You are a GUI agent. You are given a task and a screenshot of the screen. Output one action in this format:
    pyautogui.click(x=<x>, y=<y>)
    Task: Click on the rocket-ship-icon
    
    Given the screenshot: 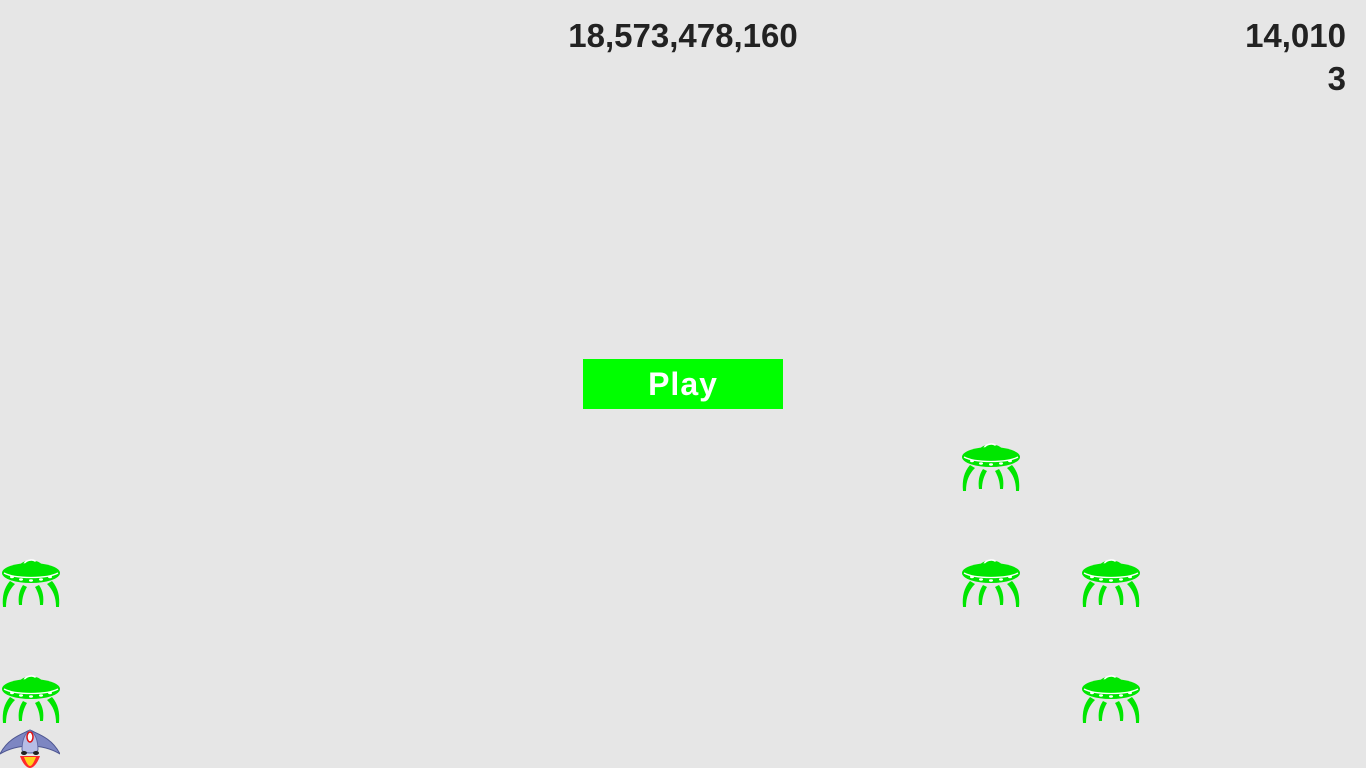 What is the action you would take?
    pyautogui.click(x=30, y=746)
    